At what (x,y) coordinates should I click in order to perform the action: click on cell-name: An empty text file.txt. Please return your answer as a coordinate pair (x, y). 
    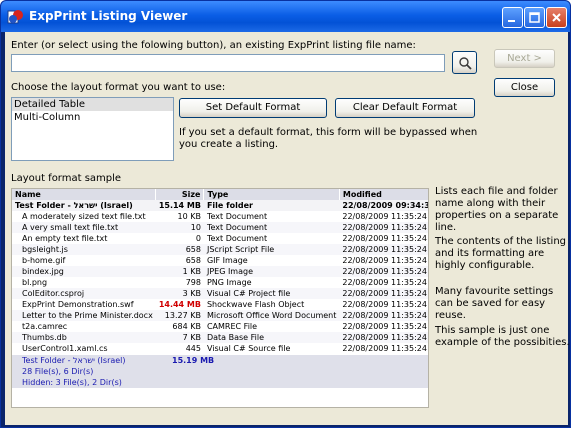
    Looking at the image, I should click on (65, 238).